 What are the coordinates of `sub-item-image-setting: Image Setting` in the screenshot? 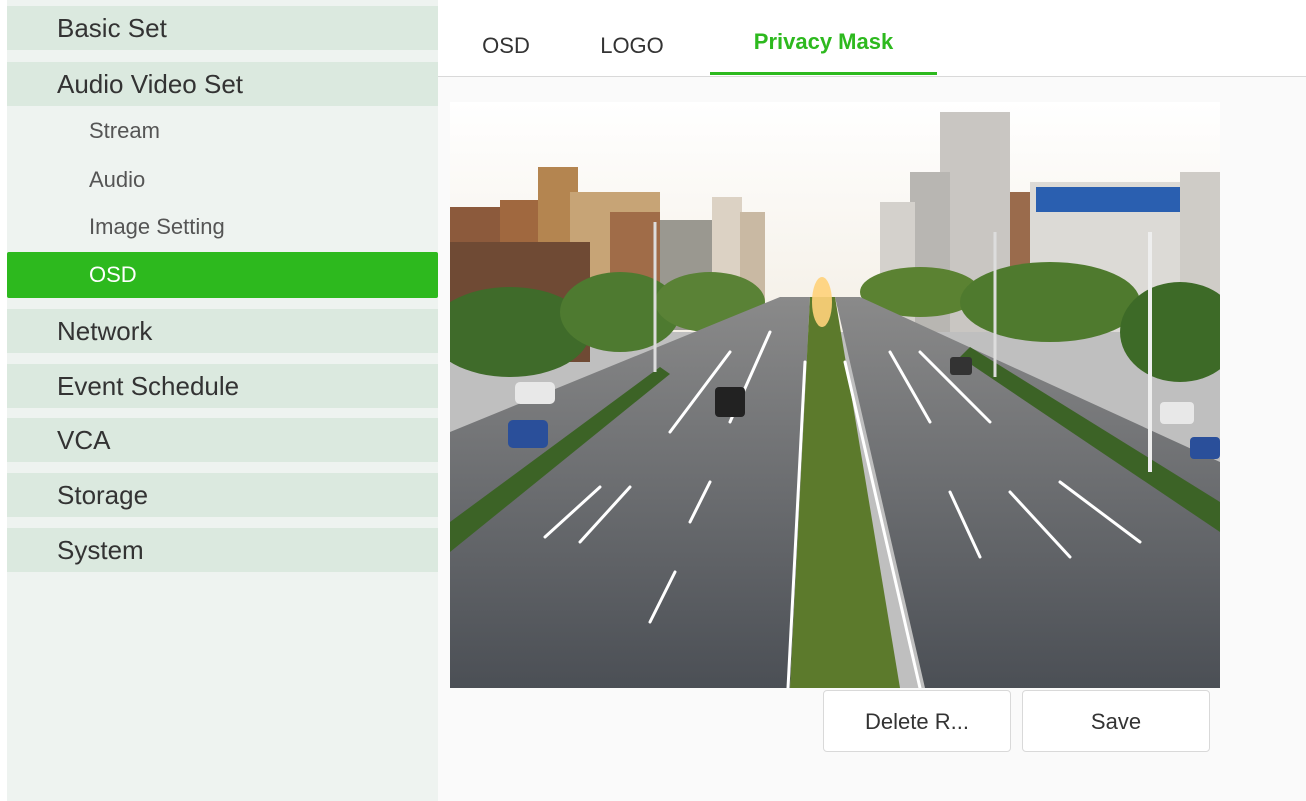 It's located at (222, 227).